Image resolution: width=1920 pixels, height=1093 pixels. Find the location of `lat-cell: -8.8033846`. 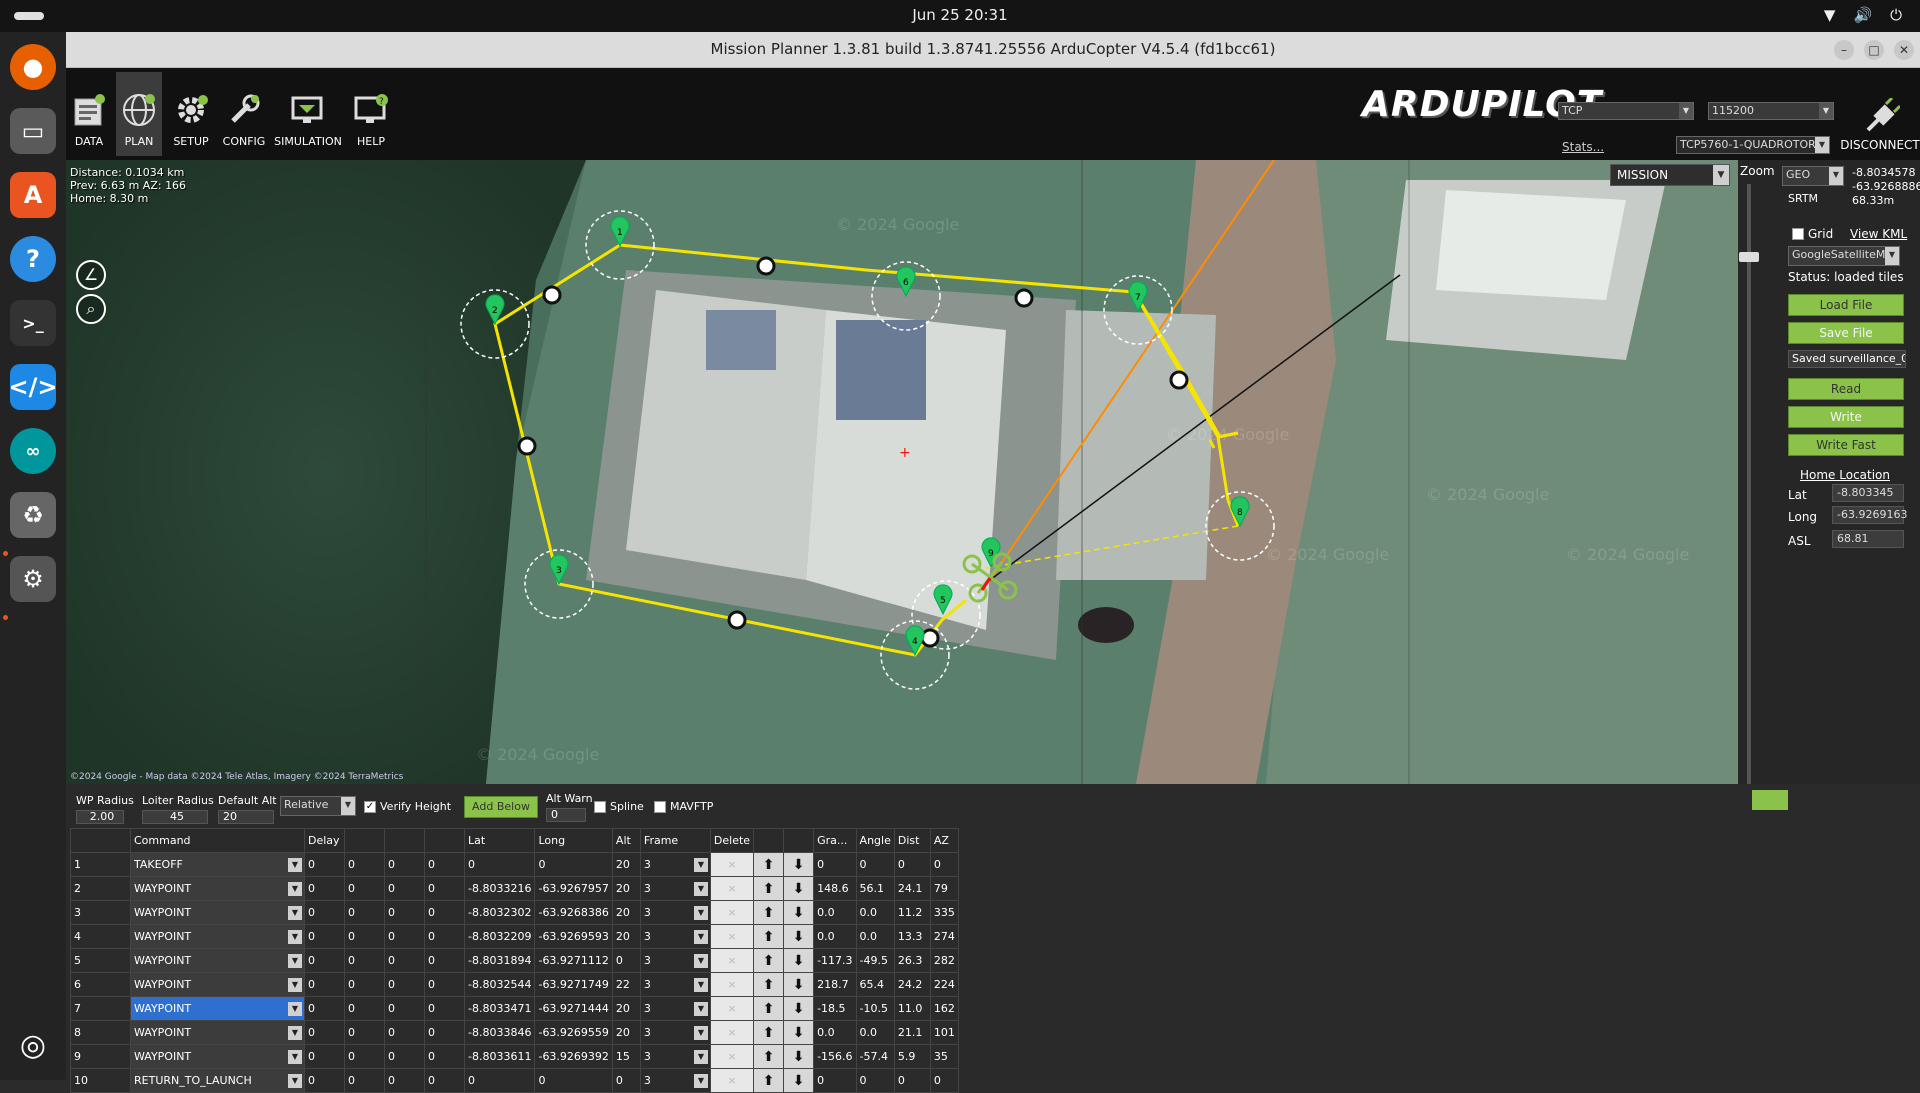

lat-cell: -8.8033846 is located at coordinates (499, 1032).